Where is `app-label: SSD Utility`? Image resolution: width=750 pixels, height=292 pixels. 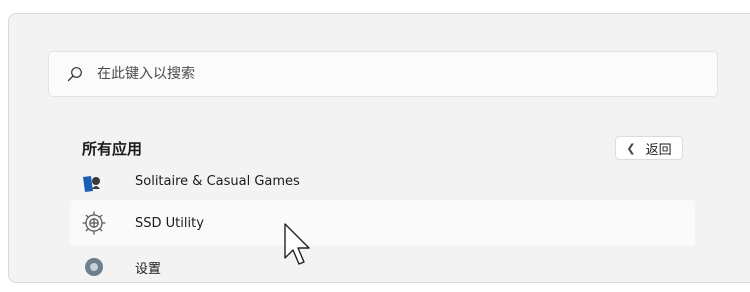 app-label: SSD Utility is located at coordinates (169, 223).